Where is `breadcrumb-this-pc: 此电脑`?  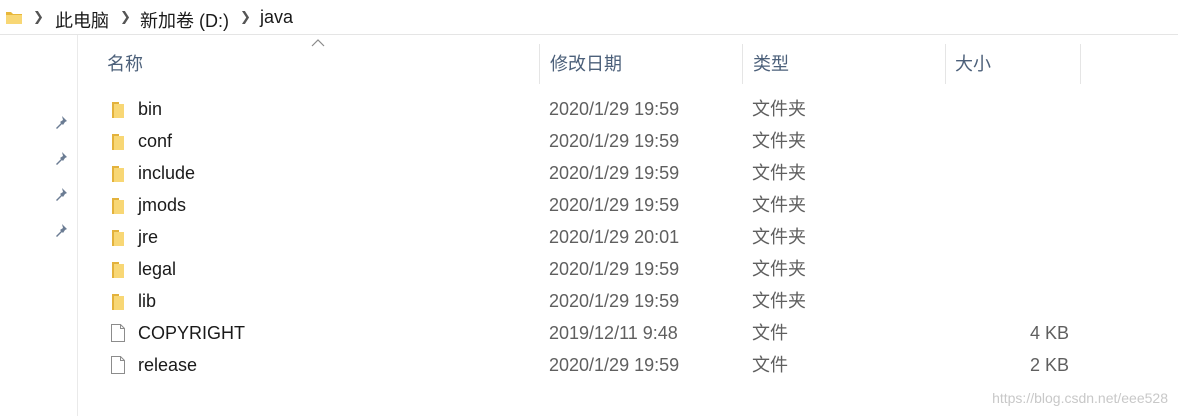
breadcrumb-this-pc: 此电脑 is located at coordinates (82, 20).